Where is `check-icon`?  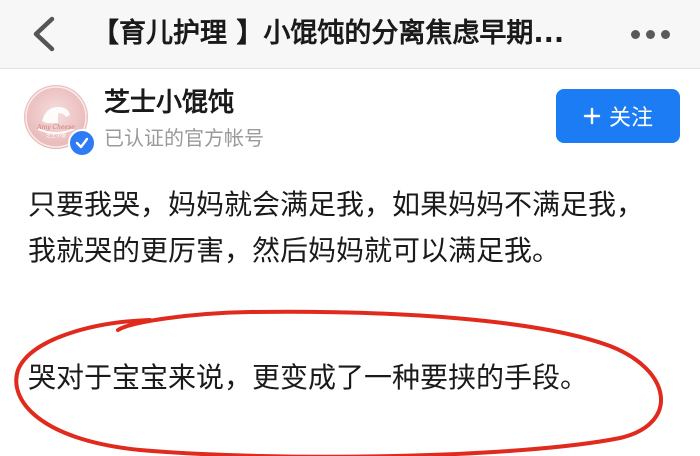
check-icon is located at coordinates (82, 143).